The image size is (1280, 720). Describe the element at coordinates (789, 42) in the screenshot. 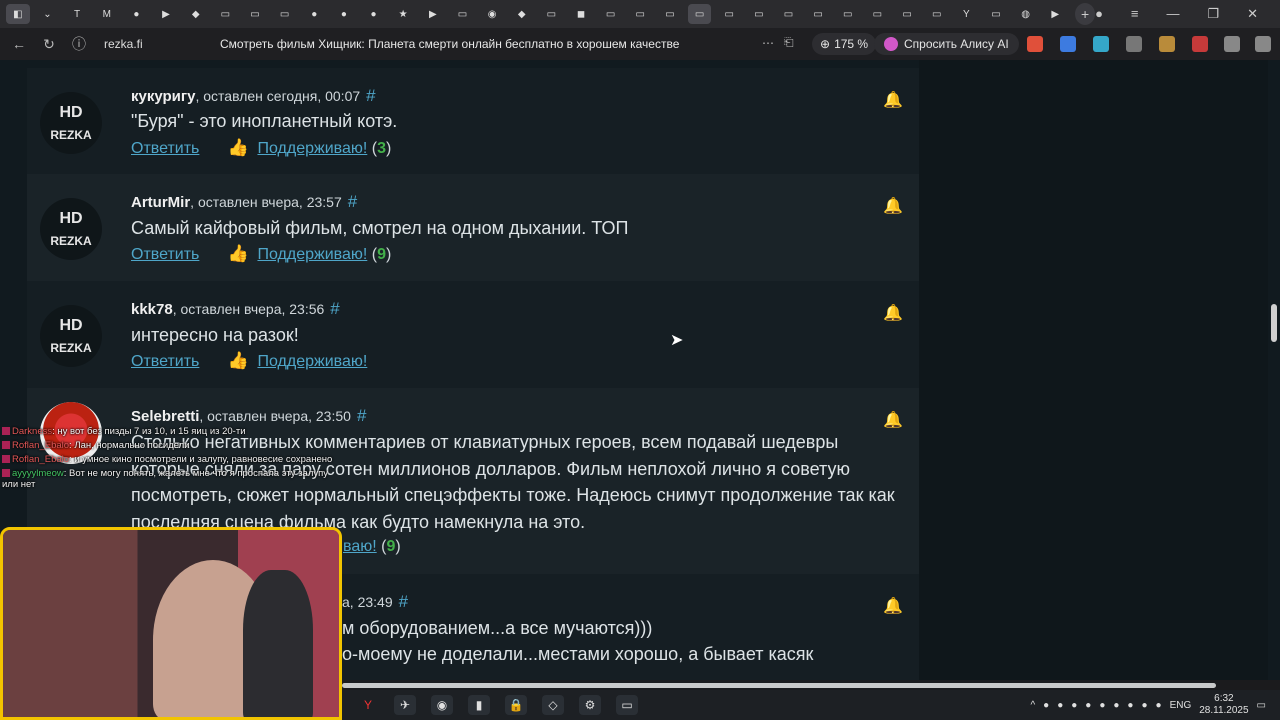

I see `bookmark-icon: ⎗` at that location.